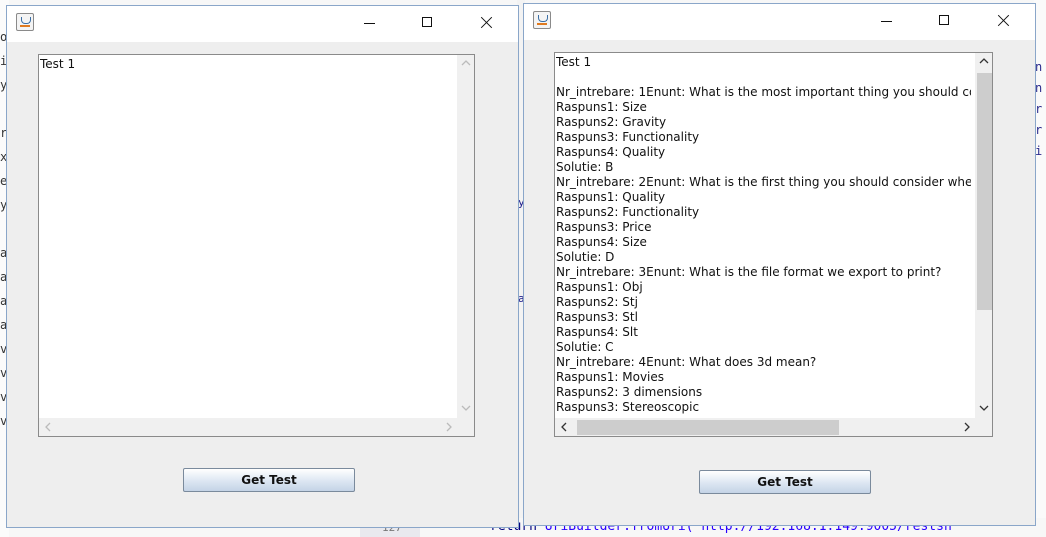 This screenshot has height=537, width=1046. Describe the element at coordinates (628, 407) in the screenshot. I see `textarea-line: Raspuns3: Stereoscopic` at that location.